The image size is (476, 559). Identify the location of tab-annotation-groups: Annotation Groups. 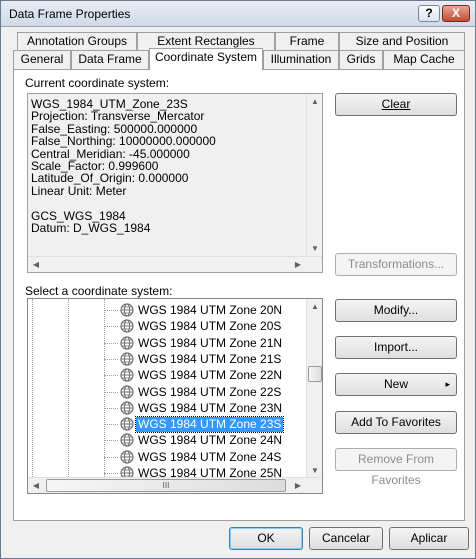
(77, 41).